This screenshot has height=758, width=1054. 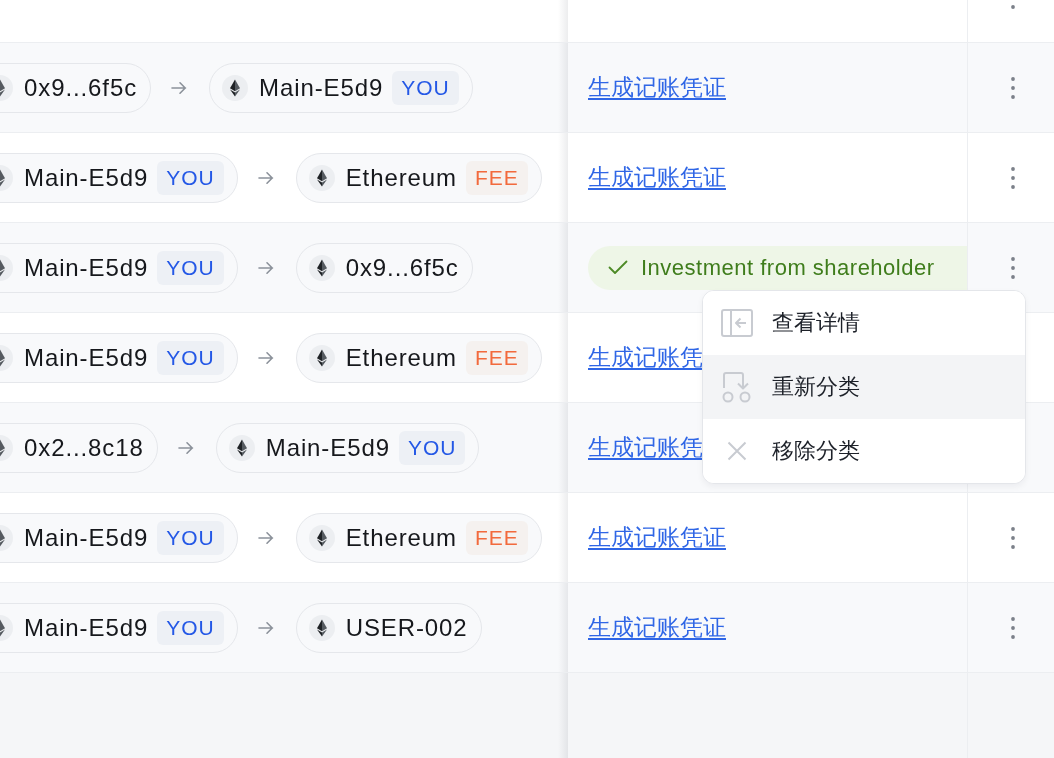 I want to click on close-icon, so click(x=737, y=451).